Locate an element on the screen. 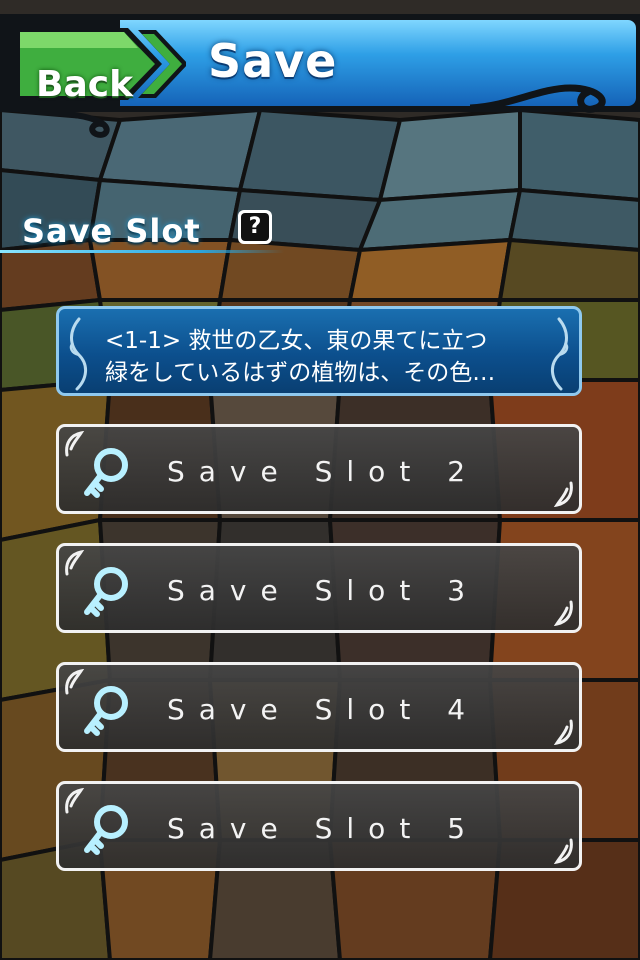 The width and height of the screenshot is (640, 960). header-scroll-ornament-icon is located at coordinates (538, 98).